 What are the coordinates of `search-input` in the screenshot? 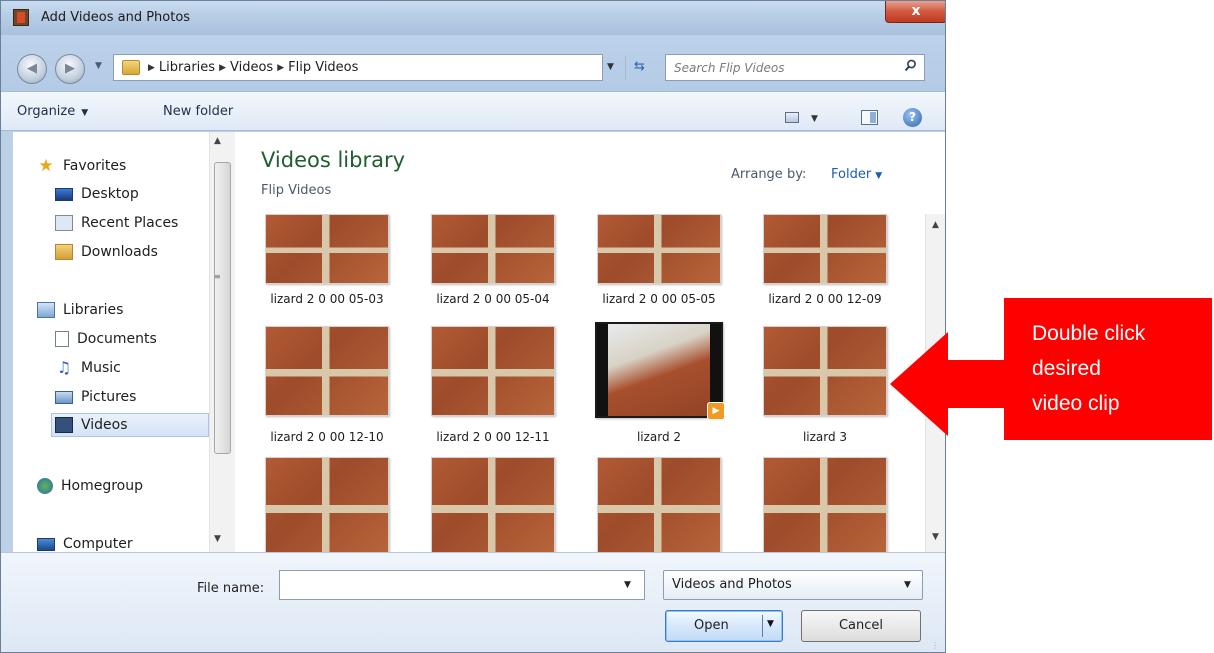 It's located at (784, 67).